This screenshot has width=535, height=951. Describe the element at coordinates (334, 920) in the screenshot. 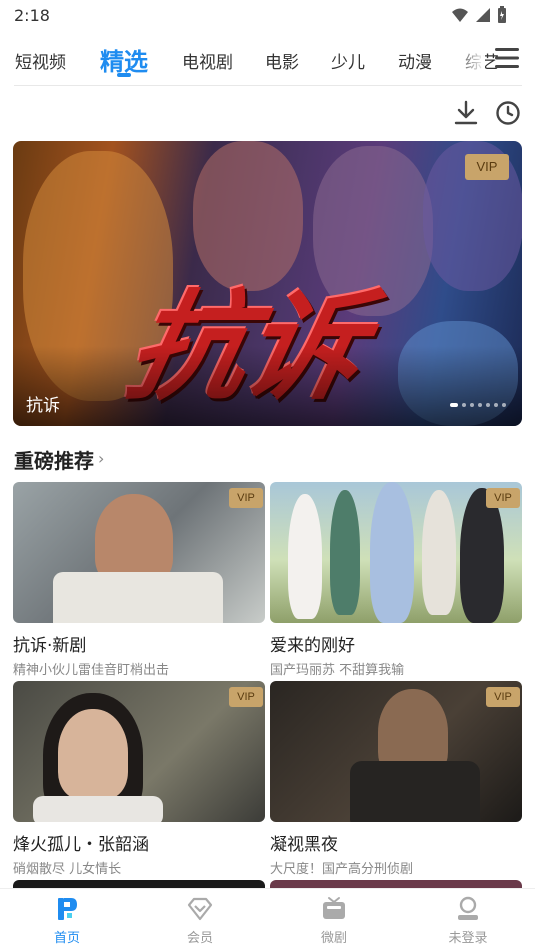

I see `nav-shorts: 微剧` at that location.